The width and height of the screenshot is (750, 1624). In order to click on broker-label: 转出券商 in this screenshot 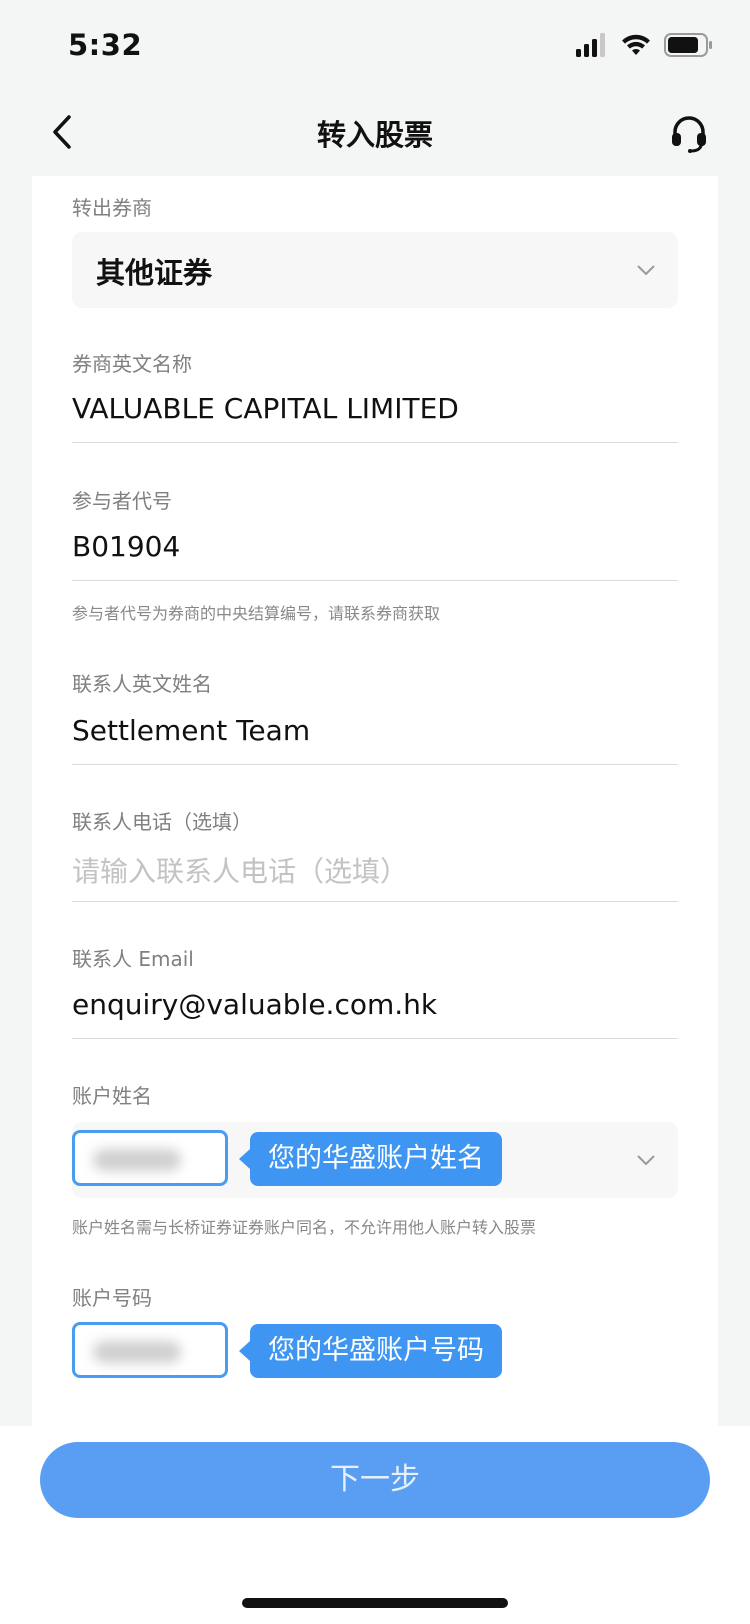, I will do `click(112, 208)`.